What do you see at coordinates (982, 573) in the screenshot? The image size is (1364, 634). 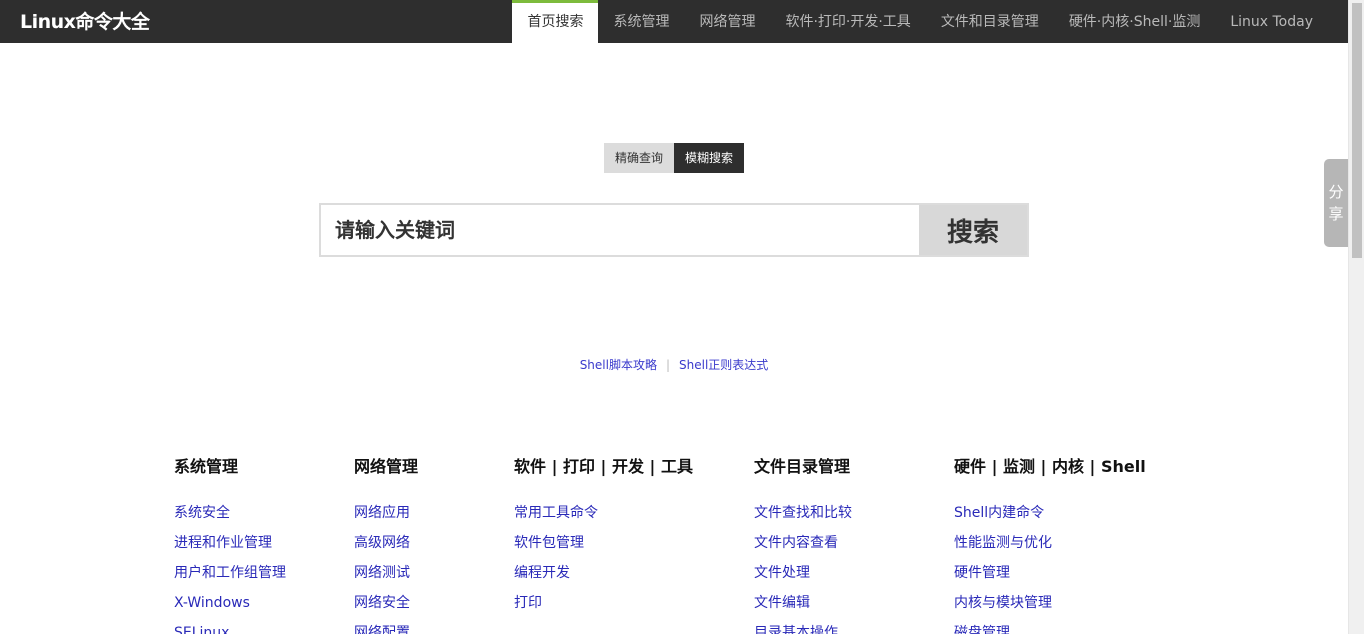 I see `category-link: 硬件管理` at bounding box center [982, 573].